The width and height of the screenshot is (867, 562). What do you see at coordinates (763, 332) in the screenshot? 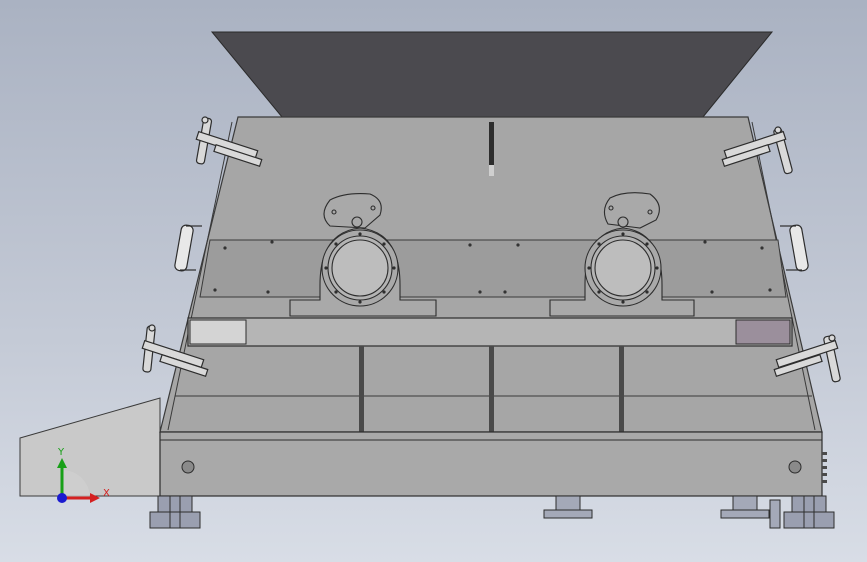
I see `right-end-panel` at bounding box center [763, 332].